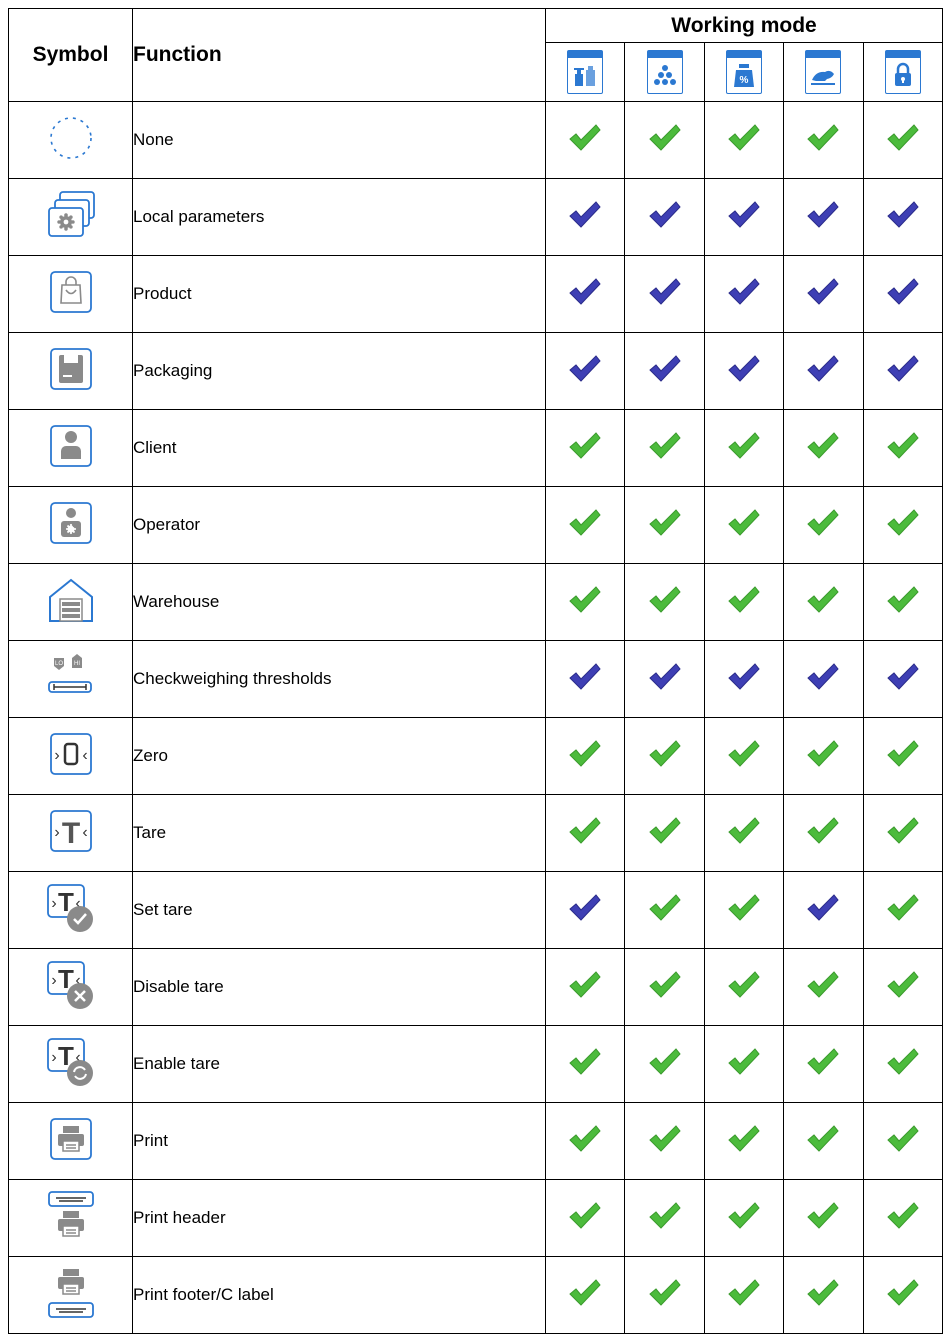 This screenshot has width=945, height=1334. What do you see at coordinates (476, 679) in the screenshot?
I see `table-row: LO HI Checkweighing thresholds` at bounding box center [476, 679].